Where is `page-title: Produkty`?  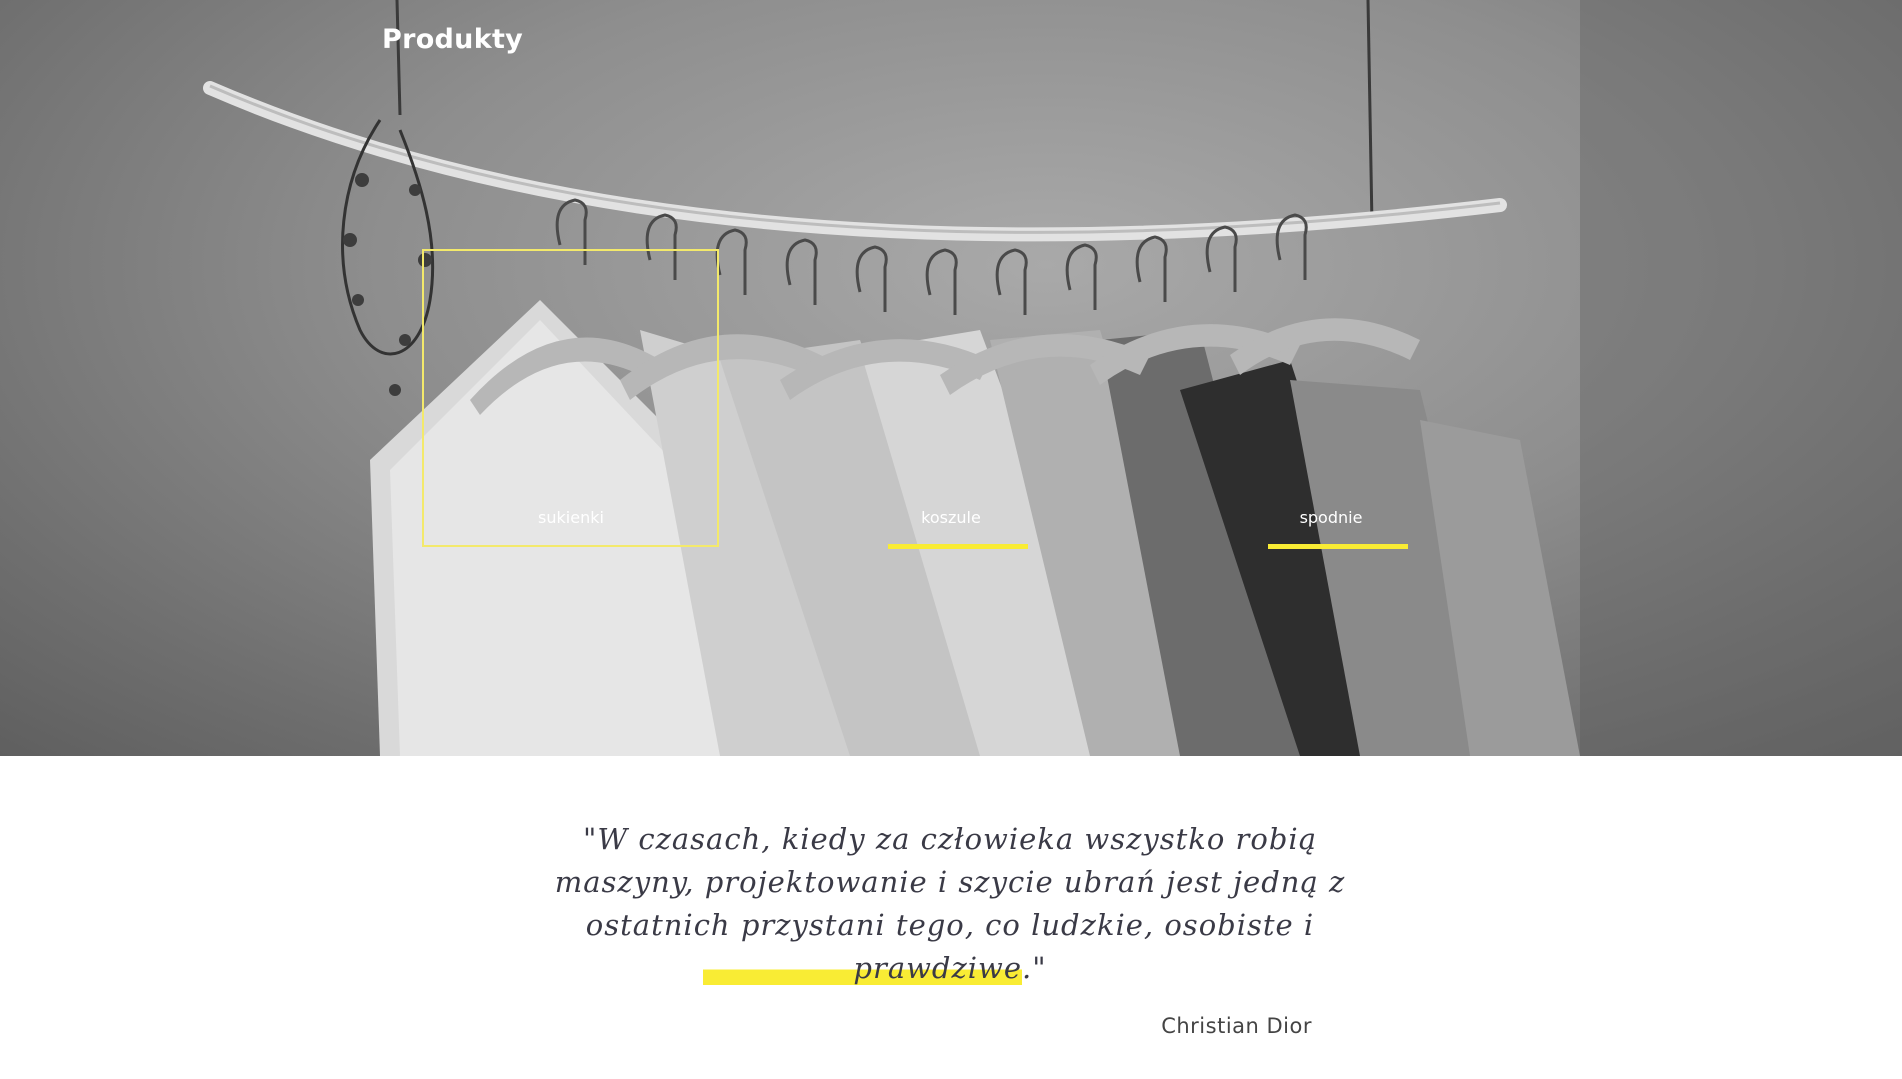 page-title: Produkty is located at coordinates (453, 39).